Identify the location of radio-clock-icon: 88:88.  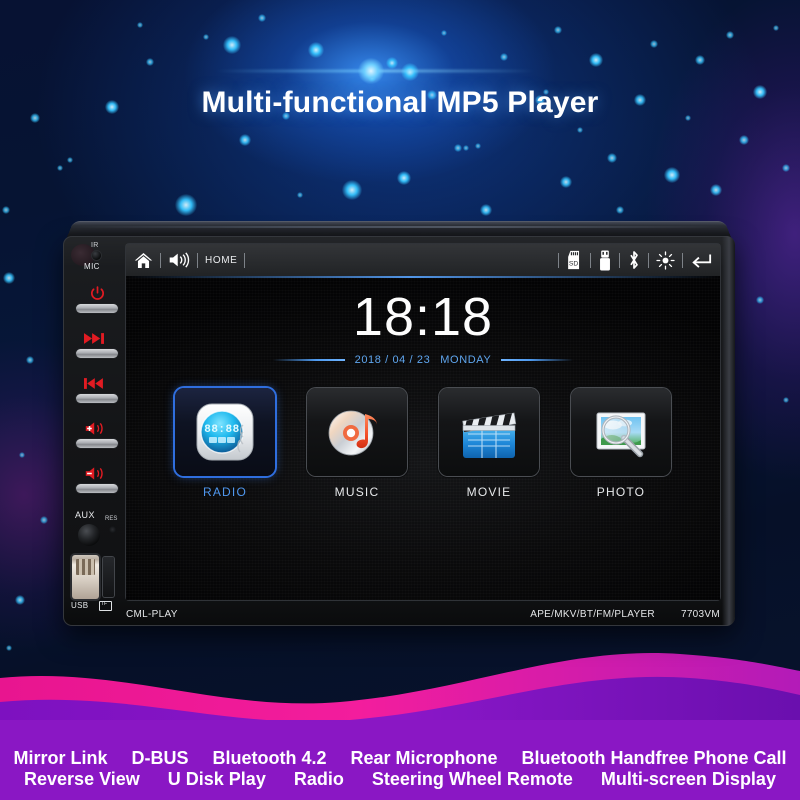
(225, 432).